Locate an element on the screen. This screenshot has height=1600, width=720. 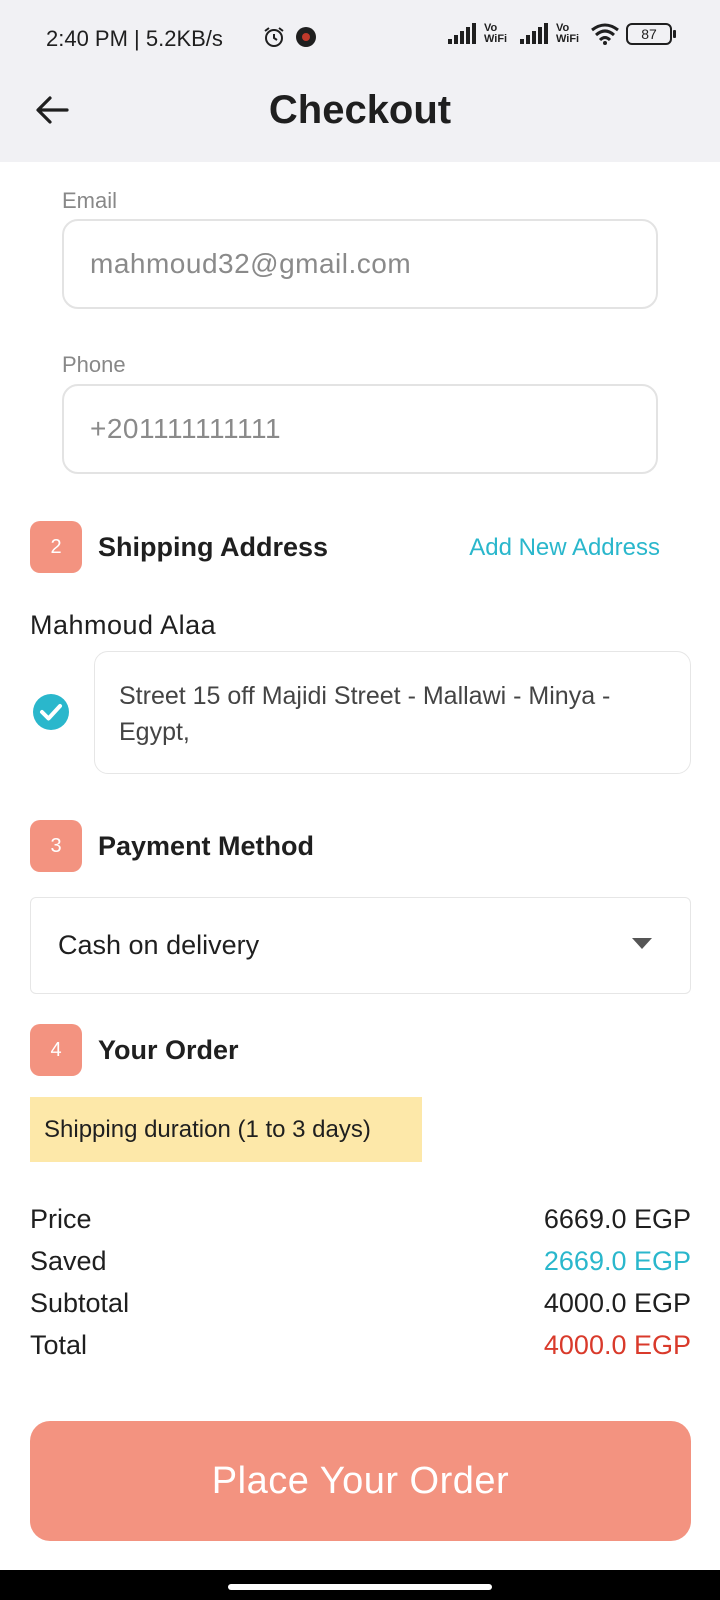
saved-row: Saved 2669.0 EGP is located at coordinates (360, 1261).